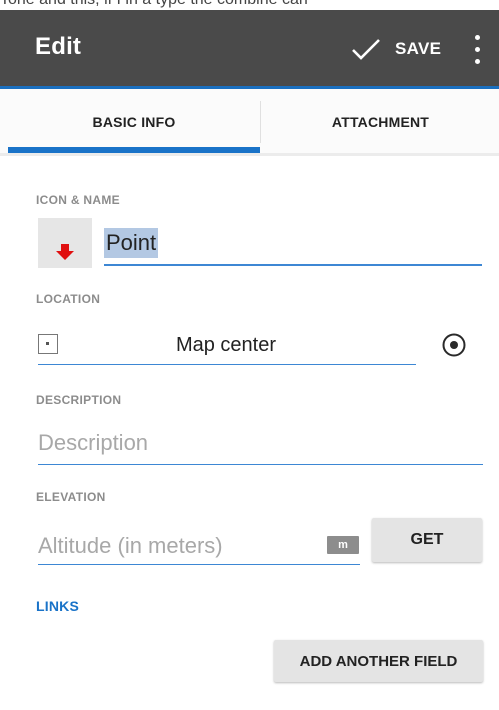 This screenshot has height=710, width=499. What do you see at coordinates (48, 344) in the screenshot?
I see `location-point-icon` at bounding box center [48, 344].